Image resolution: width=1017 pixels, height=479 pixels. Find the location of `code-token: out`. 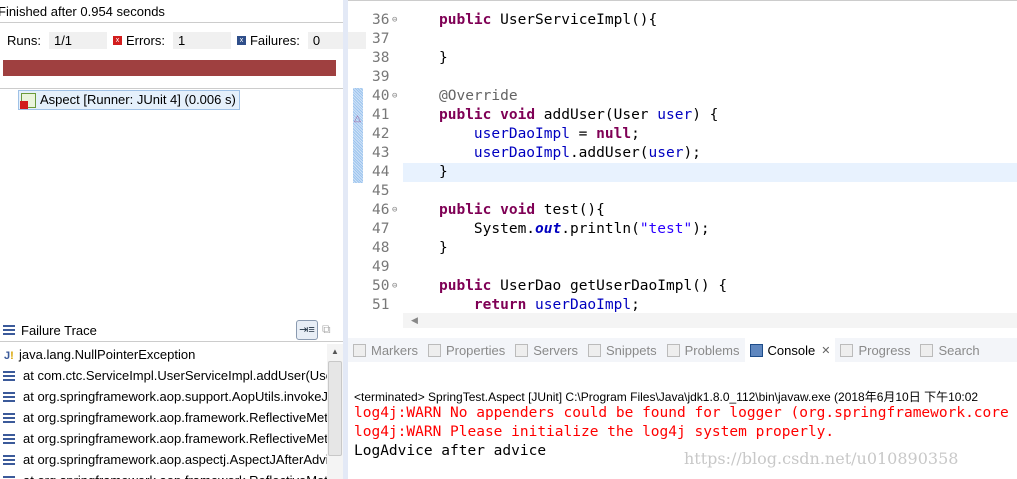

code-token: out is located at coordinates (548, 229).